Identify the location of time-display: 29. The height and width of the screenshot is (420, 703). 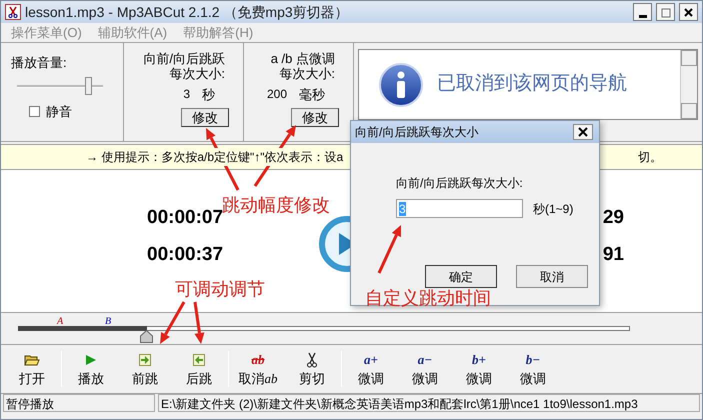
(613, 218).